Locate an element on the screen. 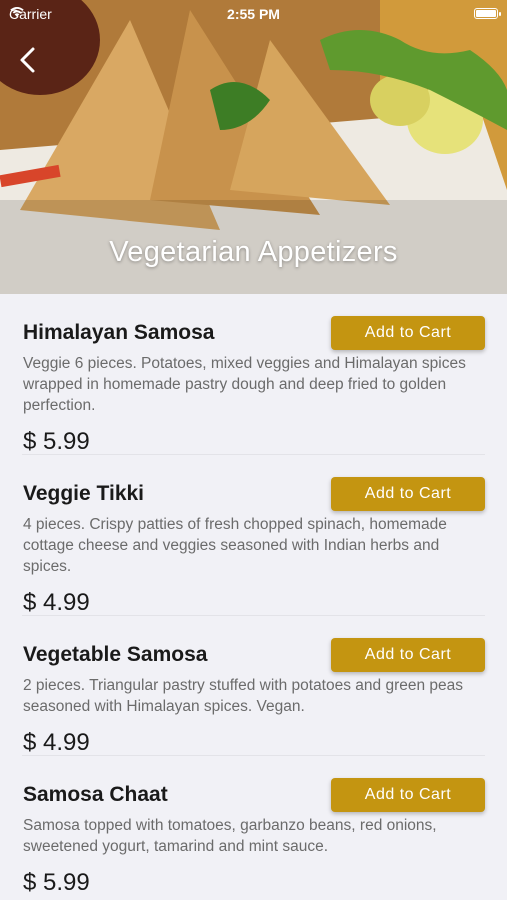 The image size is (507, 900). item-name: Samosa Chaat is located at coordinates (95, 794).